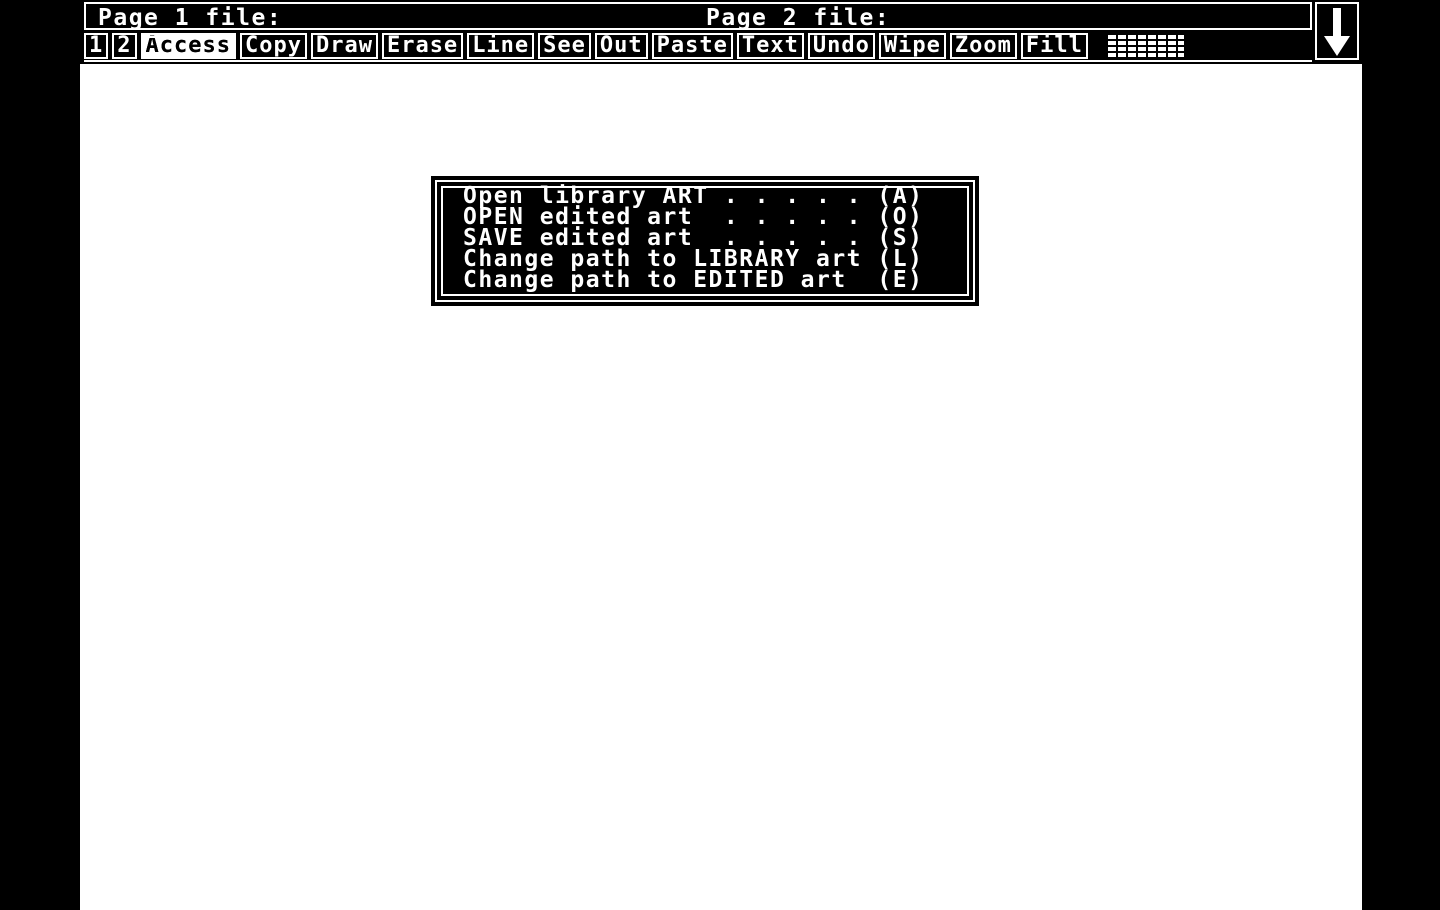 Image resolution: width=1440 pixels, height=910 pixels. I want to click on menu-out: Out, so click(621, 46).